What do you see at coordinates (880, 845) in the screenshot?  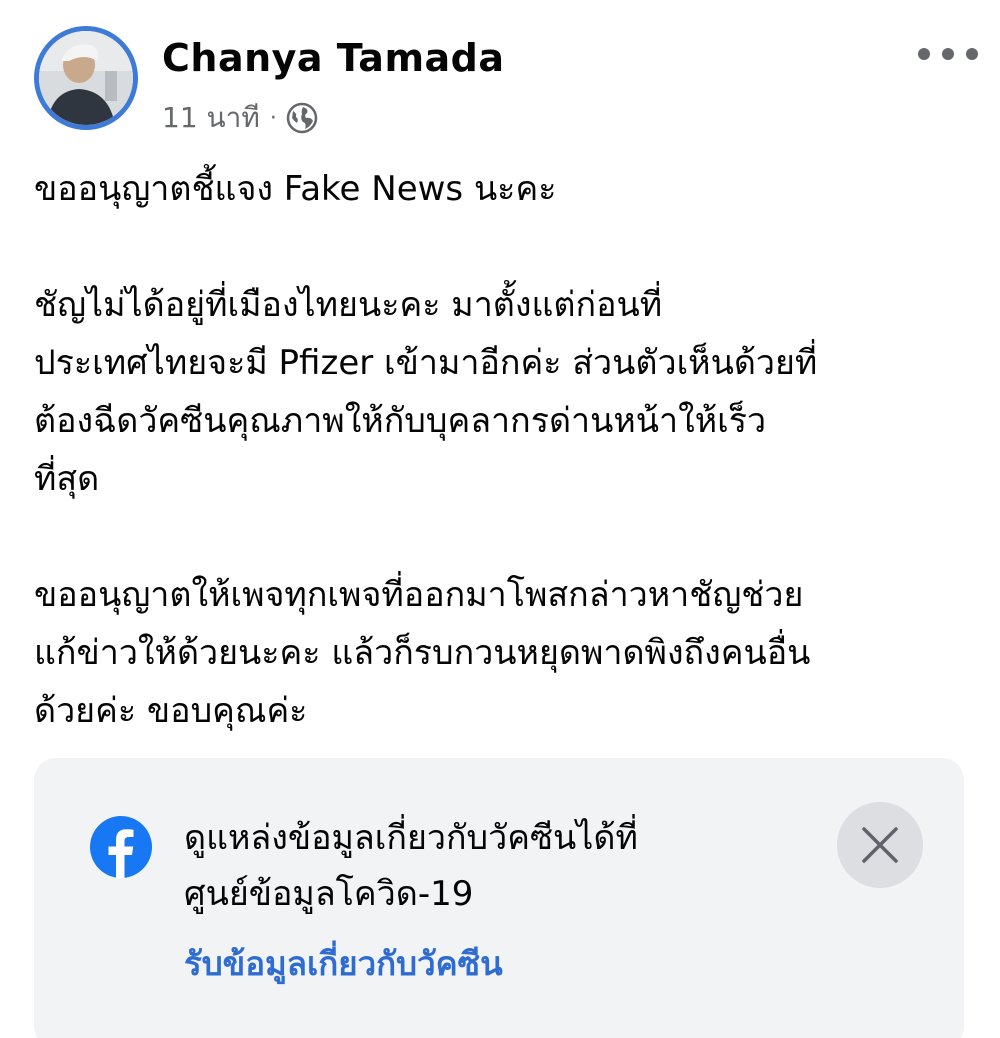 I see `close-icon` at bounding box center [880, 845].